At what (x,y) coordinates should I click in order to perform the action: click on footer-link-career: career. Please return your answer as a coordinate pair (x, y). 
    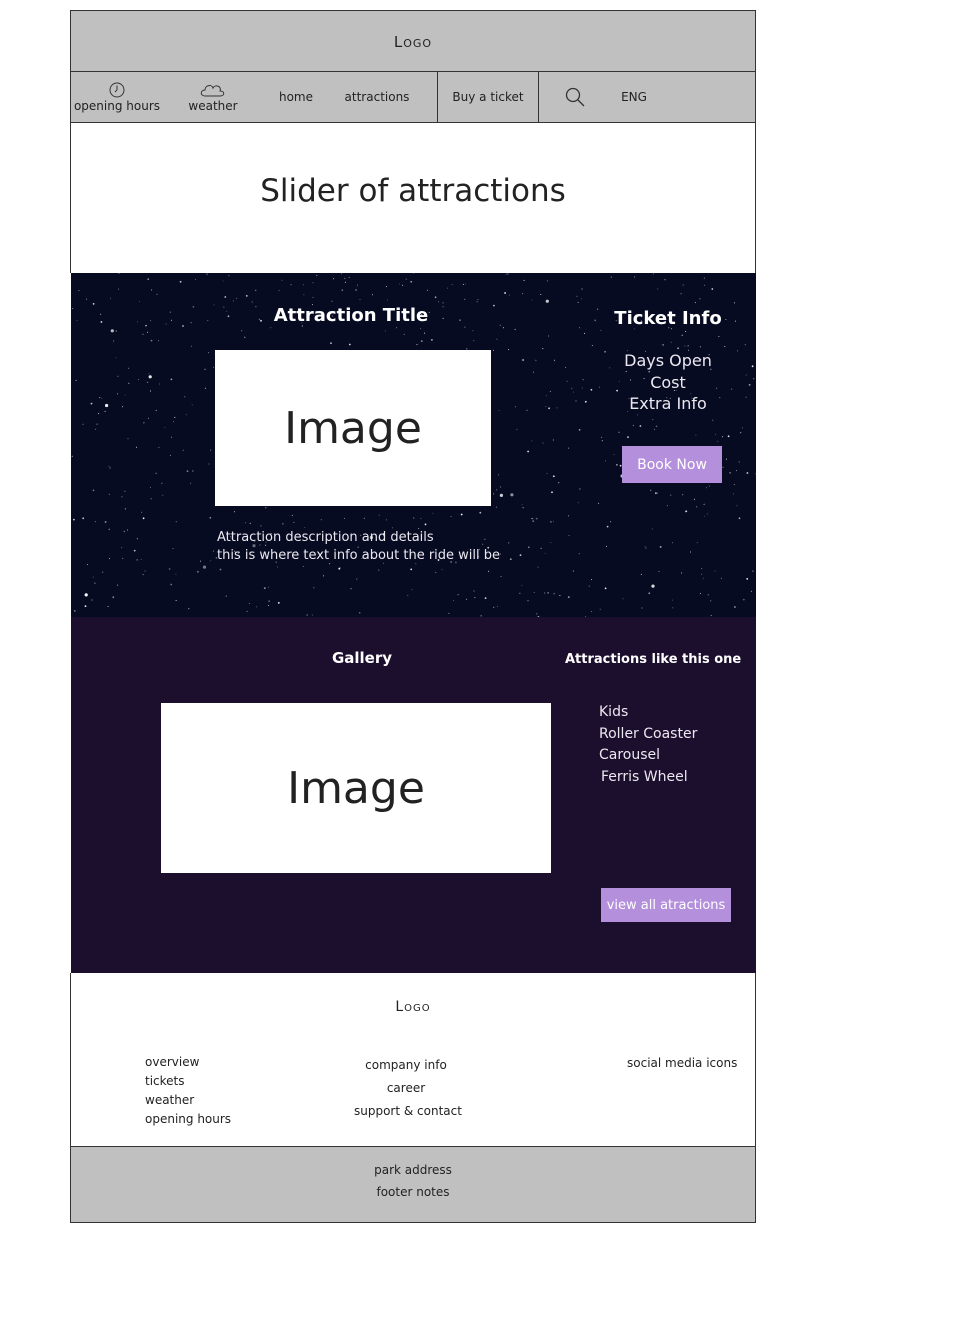
    Looking at the image, I should click on (406, 1088).